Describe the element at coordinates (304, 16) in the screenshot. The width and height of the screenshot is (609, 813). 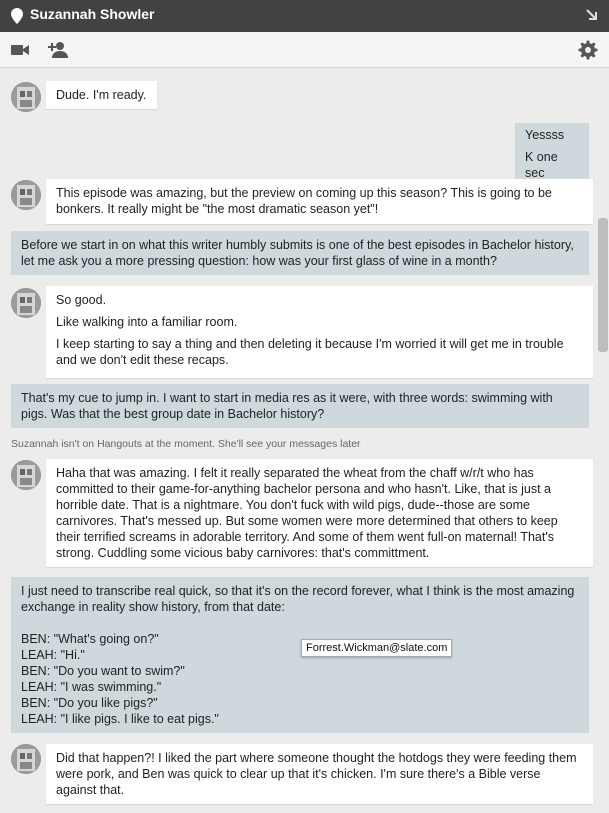
I see `chat-title-bar: Suzannah Showler` at that location.